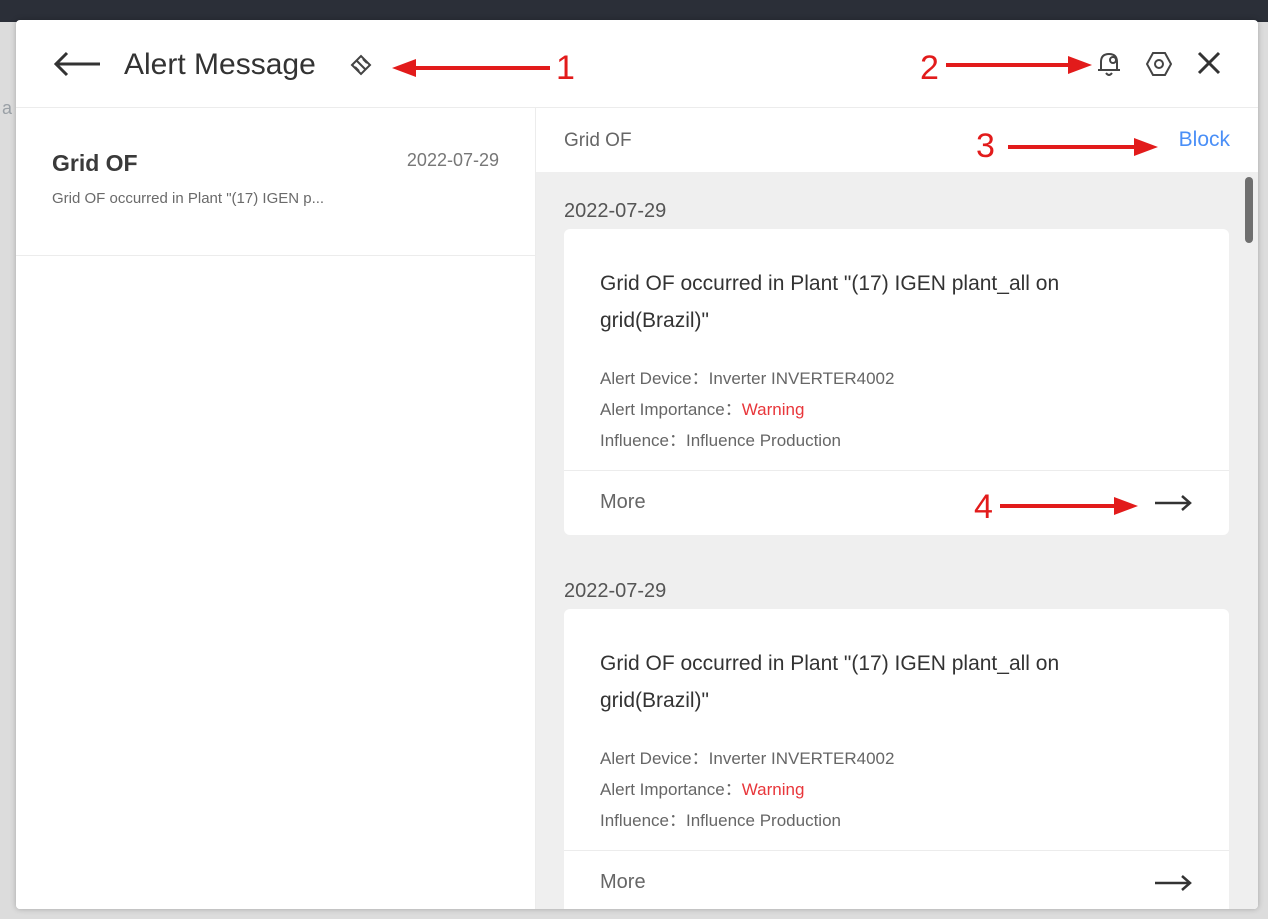 This screenshot has width=1268, height=919. What do you see at coordinates (1209, 63) in the screenshot?
I see `close-icon` at bounding box center [1209, 63].